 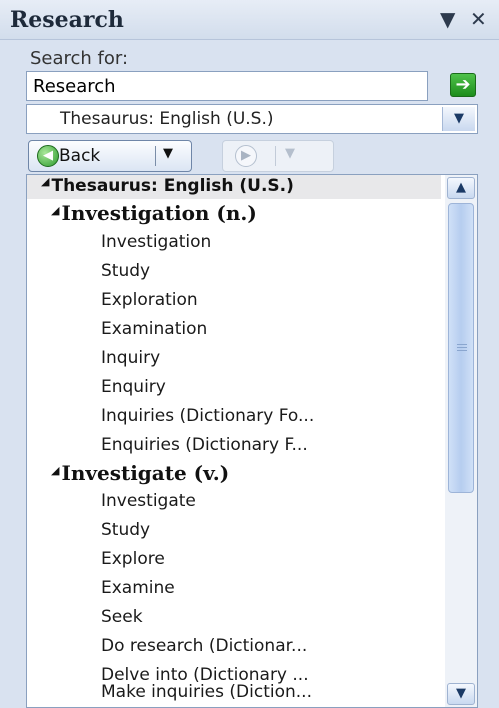 I want to click on pane-title: Research, so click(x=67, y=20).